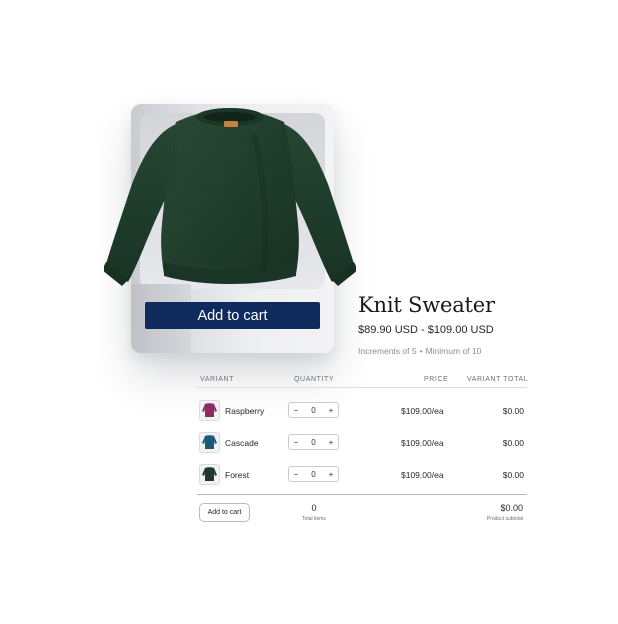  What do you see at coordinates (242, 443) in the screenshot?
I see `variant-name: Cascade` at bounding box center [242, 443].